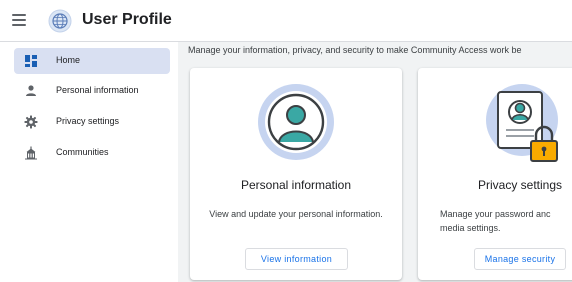 The image size is (572, 282). I want to click on card-title: Personal information, so click(296, 185).